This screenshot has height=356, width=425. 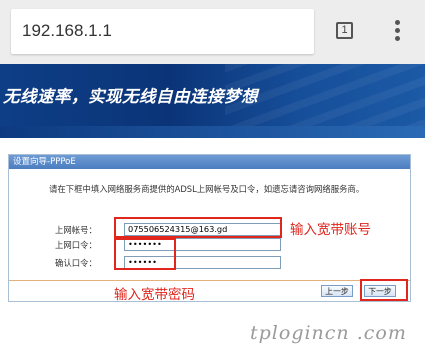 I want to click on banner-stripe, so click(x=212, y=132).